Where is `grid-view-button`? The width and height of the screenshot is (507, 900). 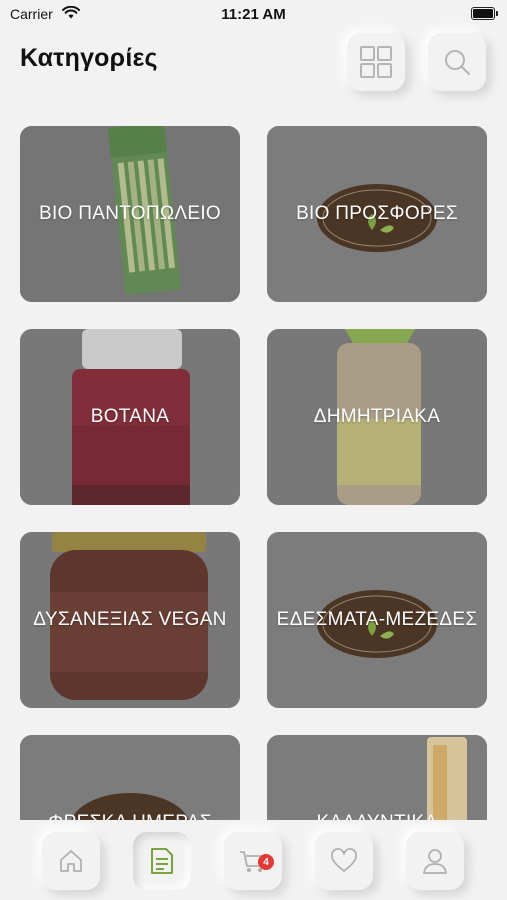
grid-view-button is located at coordinates (376, 62).